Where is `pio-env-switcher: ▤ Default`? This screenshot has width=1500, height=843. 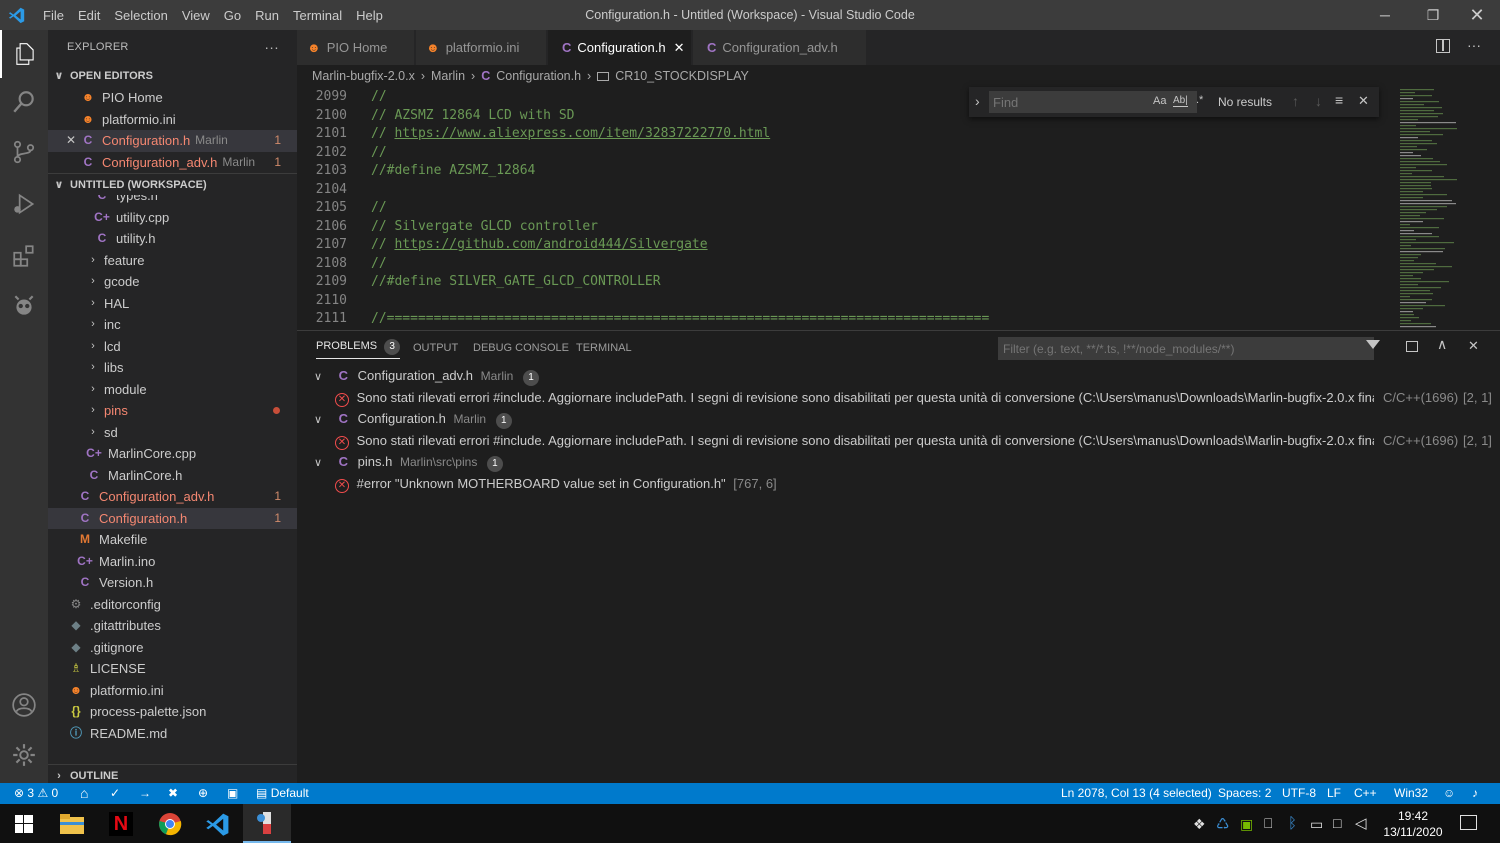
pio-env-switcher: ▤ Default is located at coordinates (282, 793).